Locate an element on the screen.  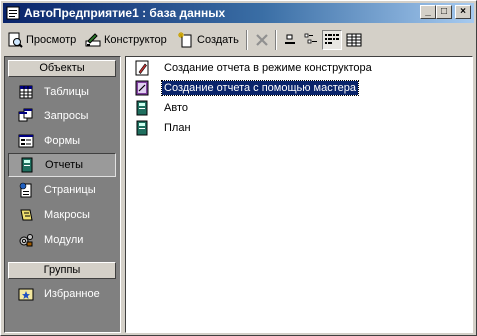
list-view-icon is located at coordinates (332, 39).